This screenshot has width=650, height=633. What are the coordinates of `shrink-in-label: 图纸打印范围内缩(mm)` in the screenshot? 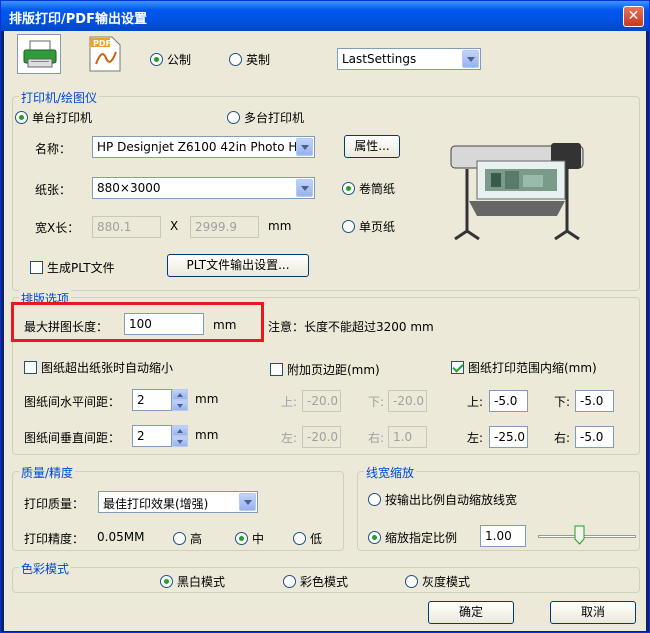 It's located at (532, 368).